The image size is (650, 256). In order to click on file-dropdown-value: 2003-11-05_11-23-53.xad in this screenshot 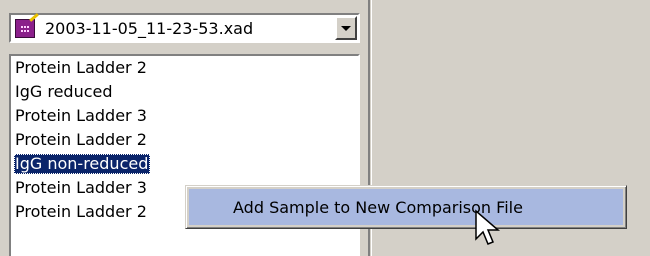, I will do `click(149, 28)`.